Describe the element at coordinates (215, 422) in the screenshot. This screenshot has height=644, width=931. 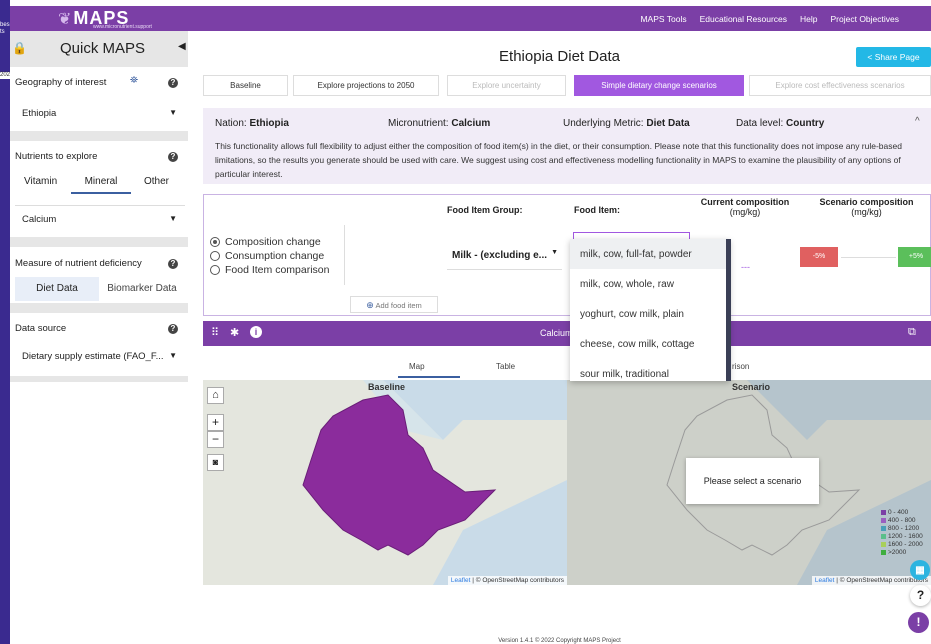
I see `zoom-in-button: +` at that location.